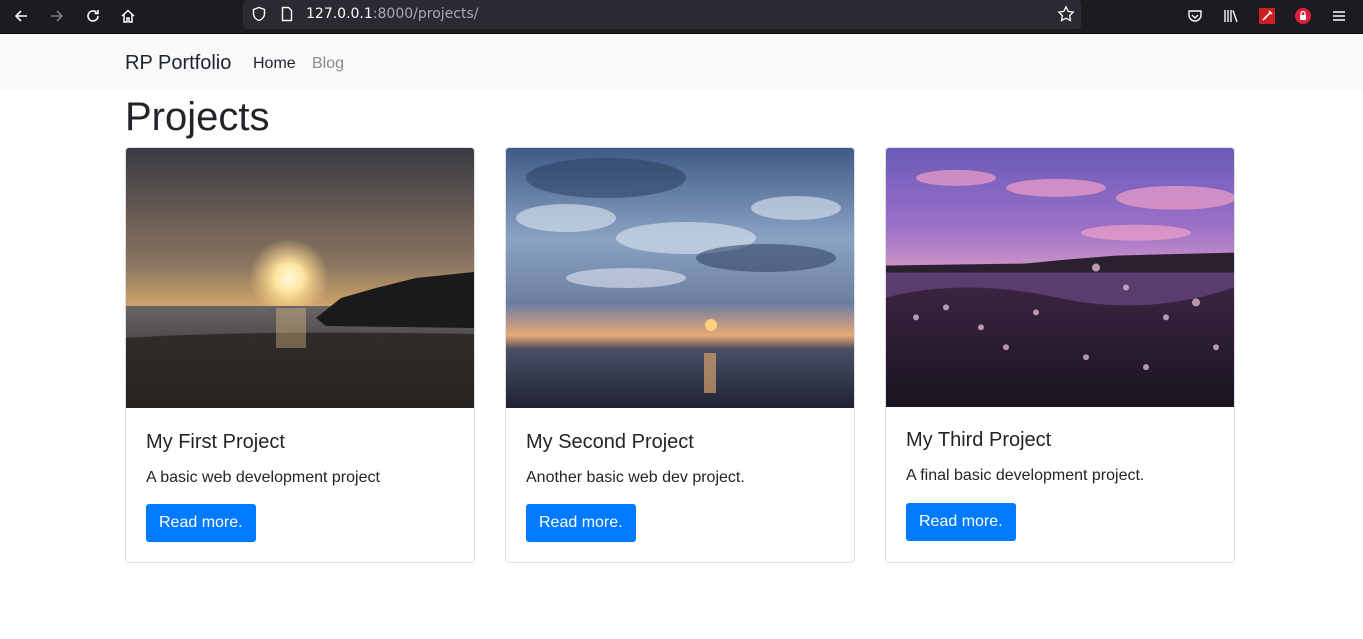 The width and height of the screenshot is (1363, 639). Describe the element at coordinates (1066, 16) in the screenshot. I see `bookmark-star-icon` at that location.